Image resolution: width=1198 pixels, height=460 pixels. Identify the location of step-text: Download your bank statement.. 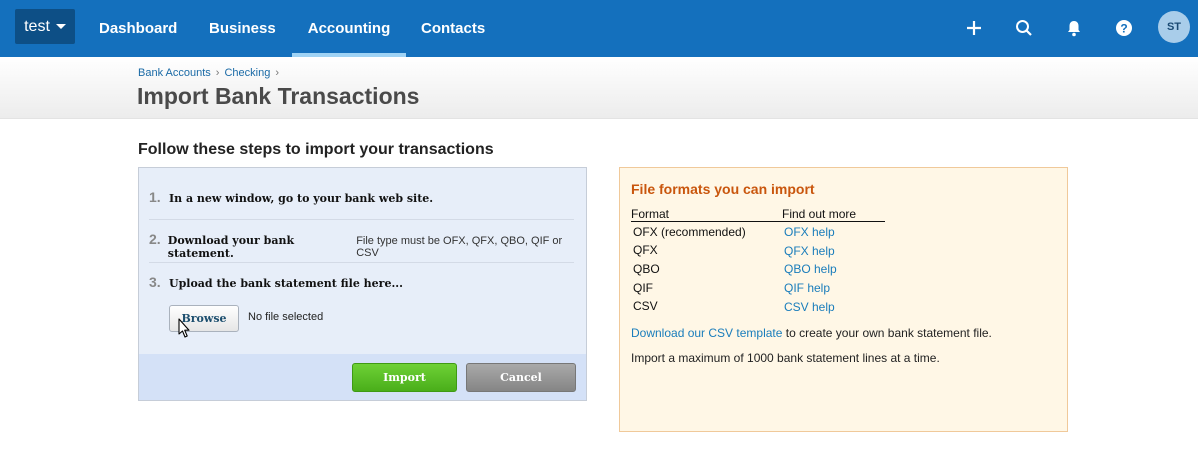
(231, 247).